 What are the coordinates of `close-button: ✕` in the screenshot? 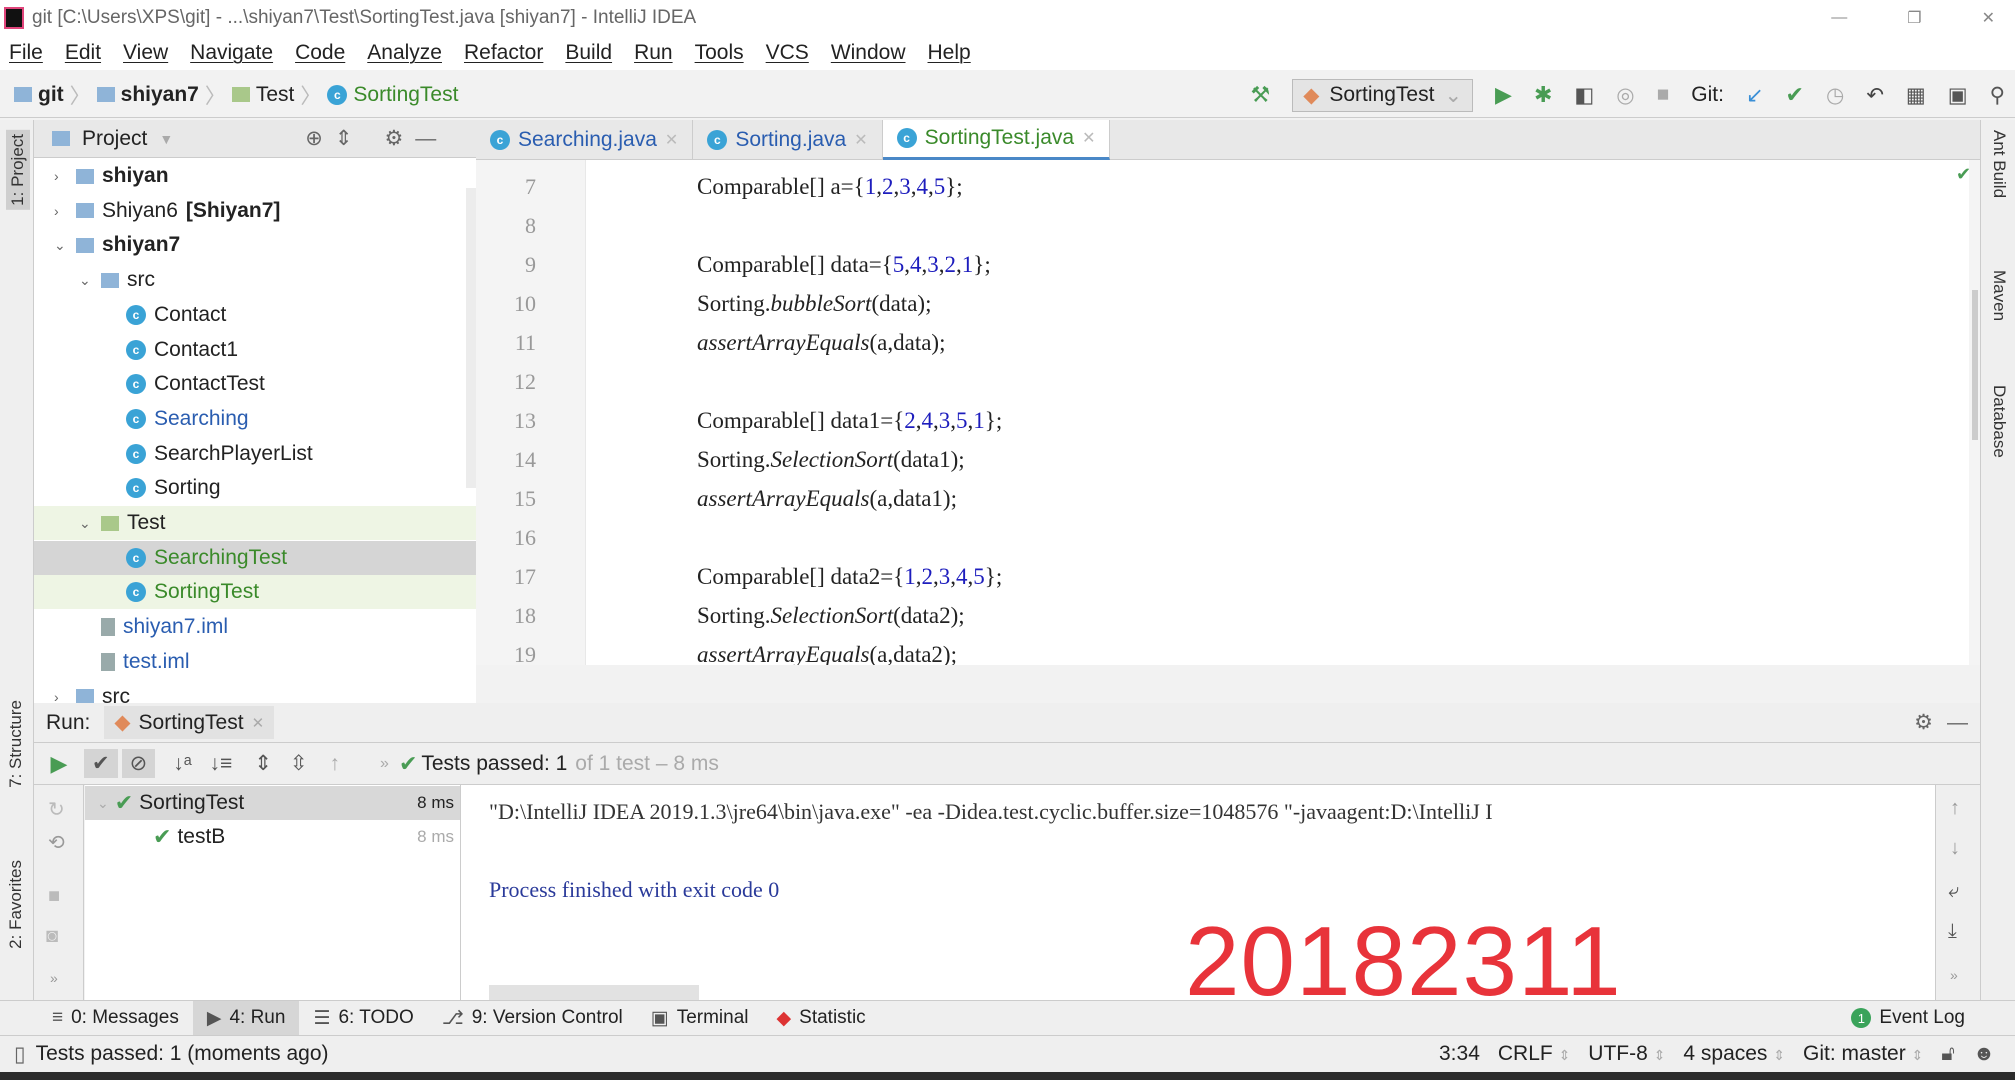 It's located at (1988, 18).